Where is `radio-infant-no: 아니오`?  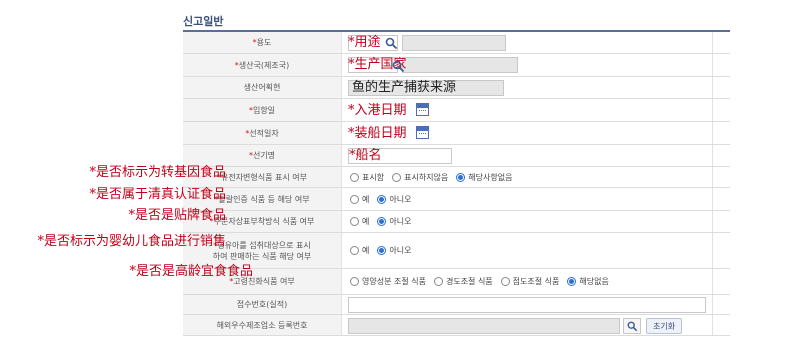
radio-infant-no: 아니오 is located at coordinates (394, 250).